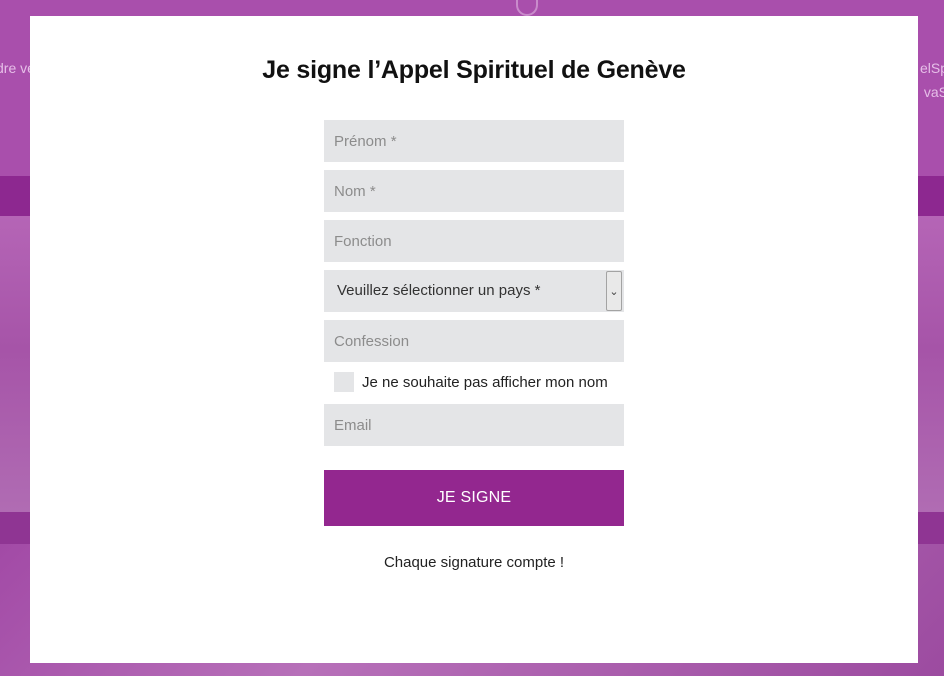  I want to click on modal-title: Je signe l’Appel Spirituel de Genève, so click(474, 70).